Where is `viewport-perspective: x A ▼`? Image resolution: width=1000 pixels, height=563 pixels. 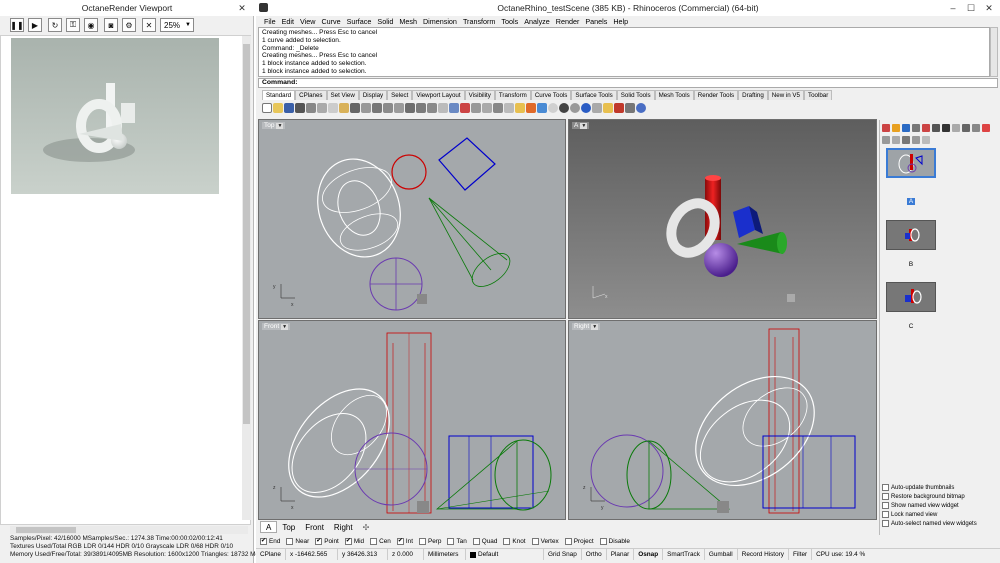
viewport-perspective: x A ▼ is located at coordinates (722, 219).